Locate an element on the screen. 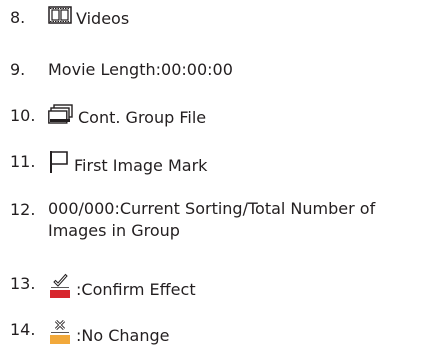 This screenshot has width=421, height=355. item-content: :No Change is located at coordinates (233, 335).